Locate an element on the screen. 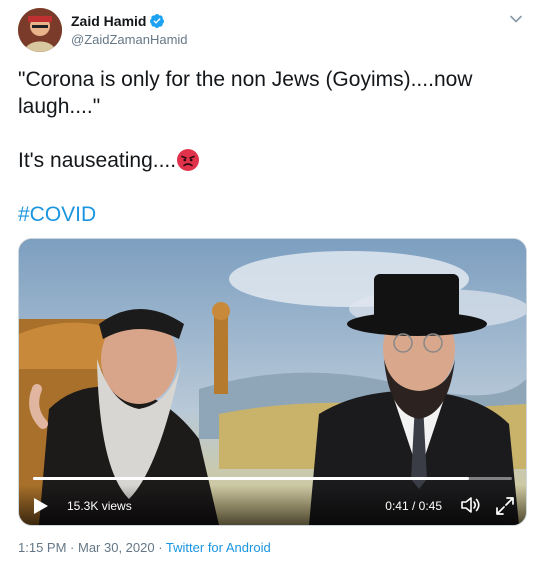  video-progress-bar is located at coordinates (272, 478).